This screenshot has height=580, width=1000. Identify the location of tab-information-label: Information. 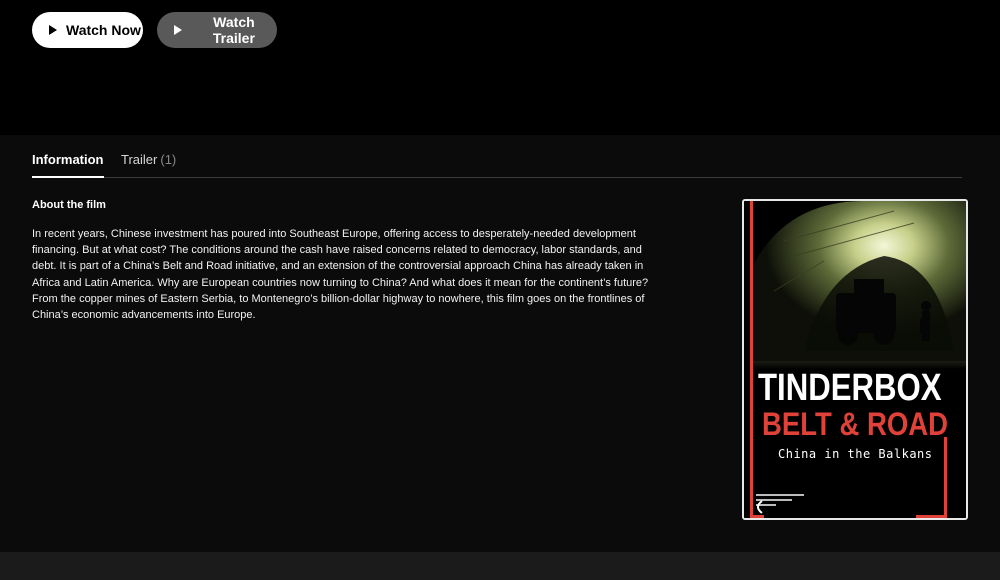
(68, 159).